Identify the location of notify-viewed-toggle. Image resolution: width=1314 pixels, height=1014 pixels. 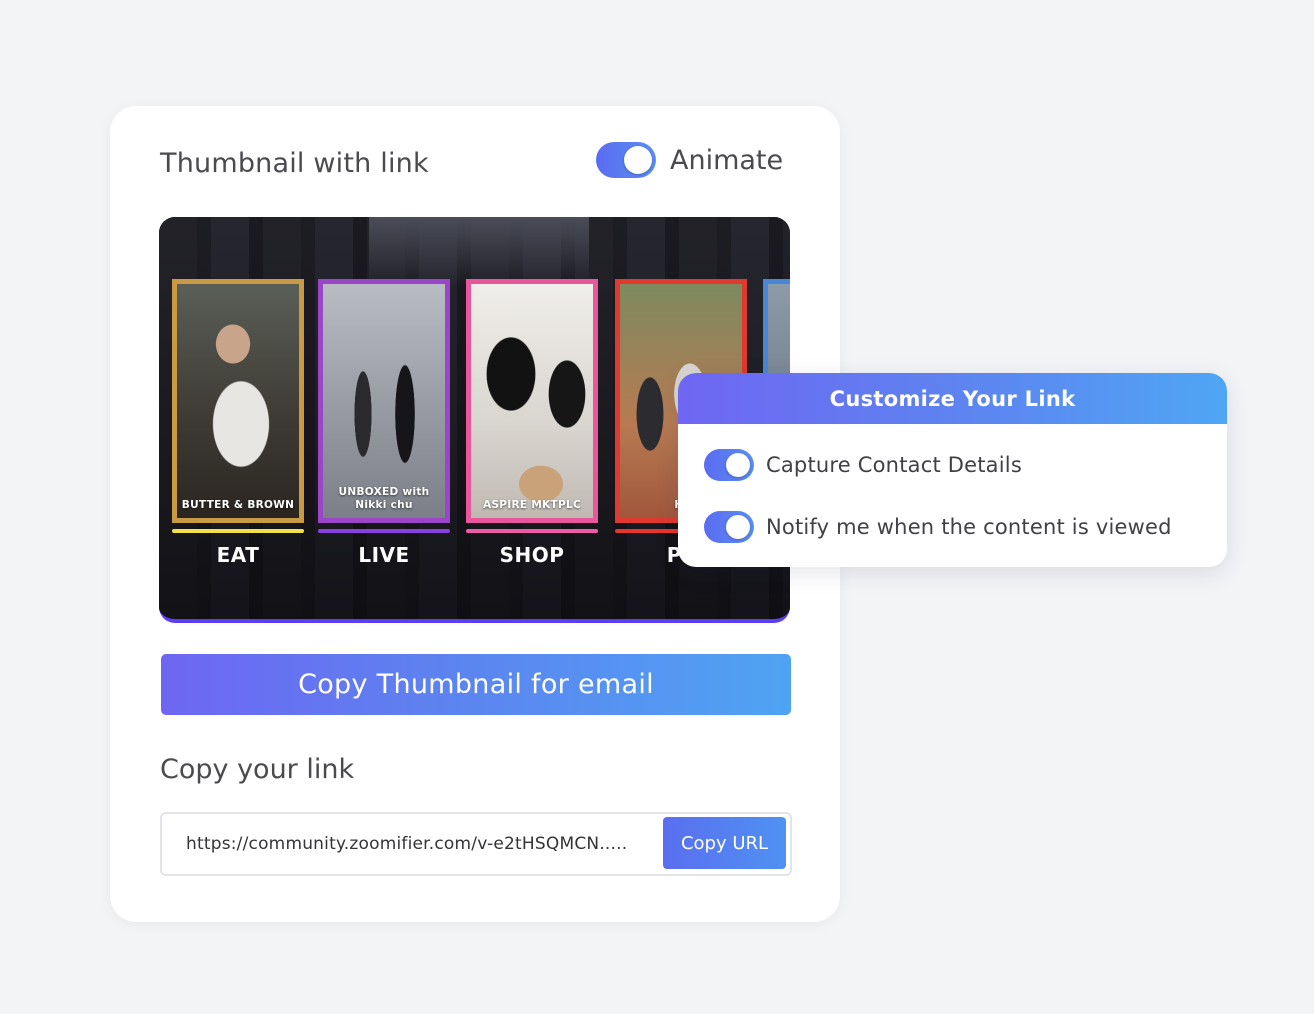
(729, 527).